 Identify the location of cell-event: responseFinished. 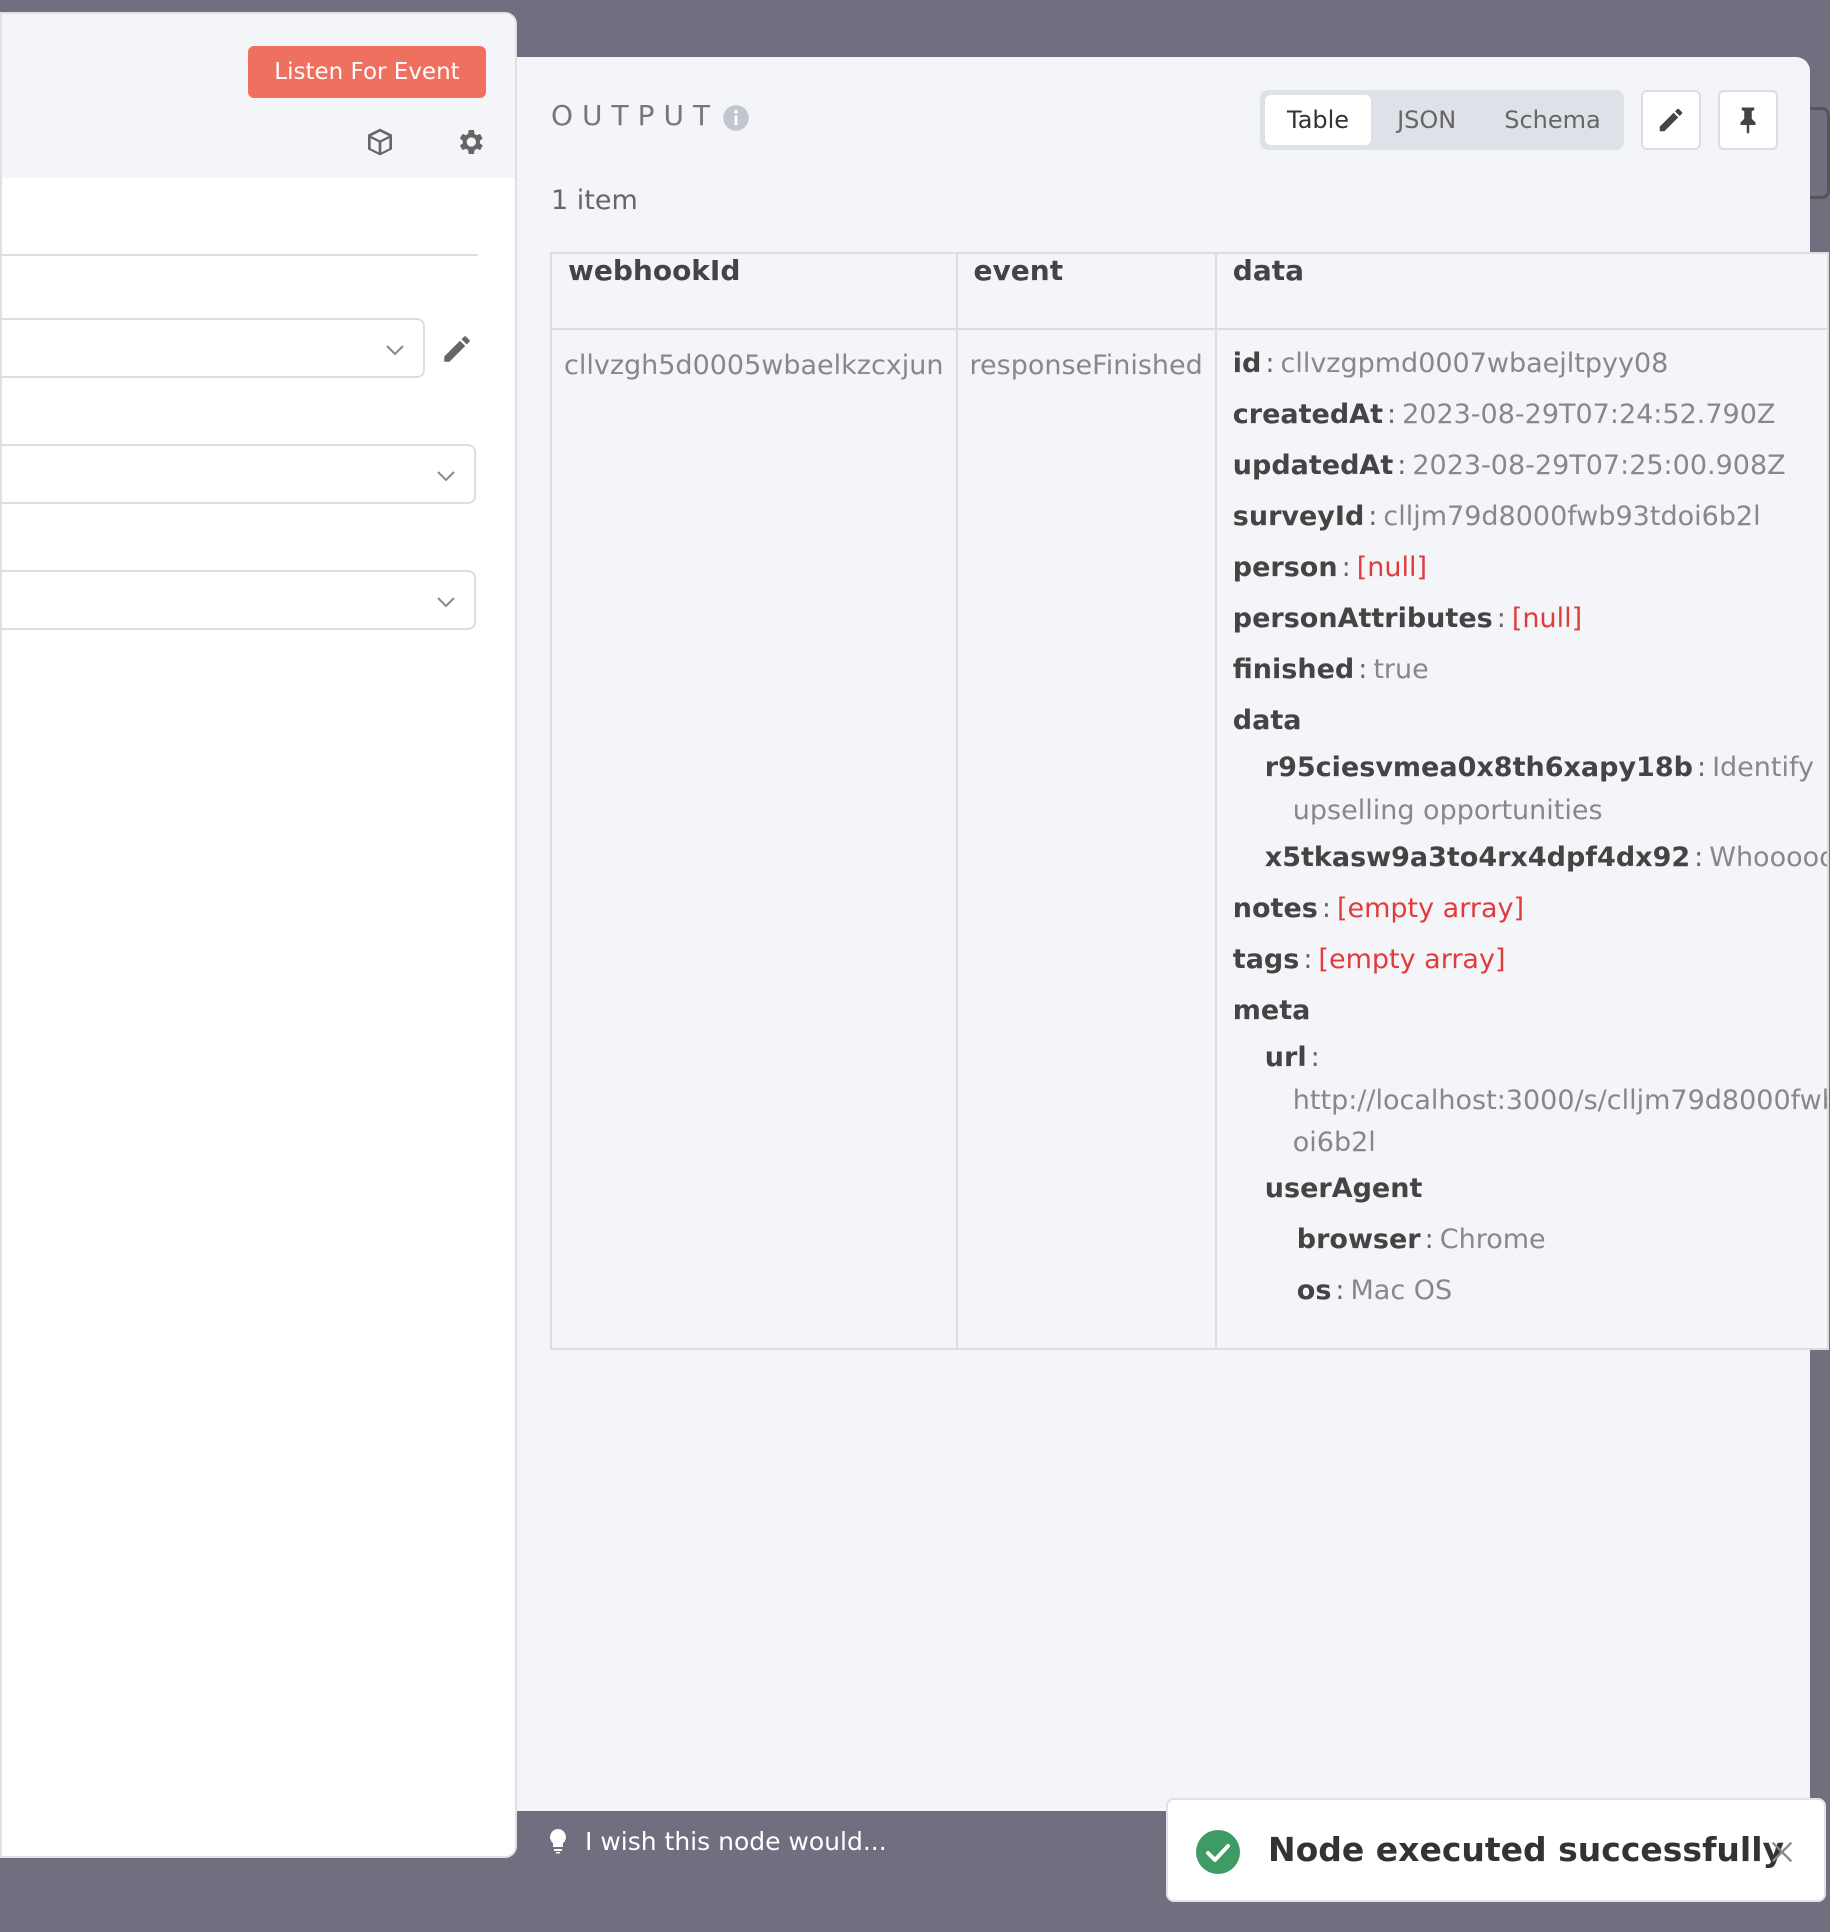
(1086, 839).